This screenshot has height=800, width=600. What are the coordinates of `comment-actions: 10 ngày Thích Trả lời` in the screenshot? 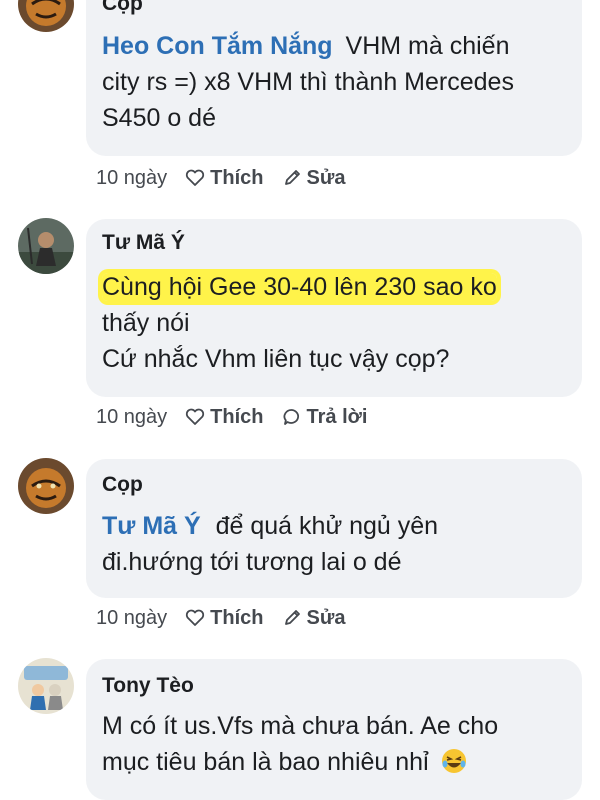 It's located at (240, 417).